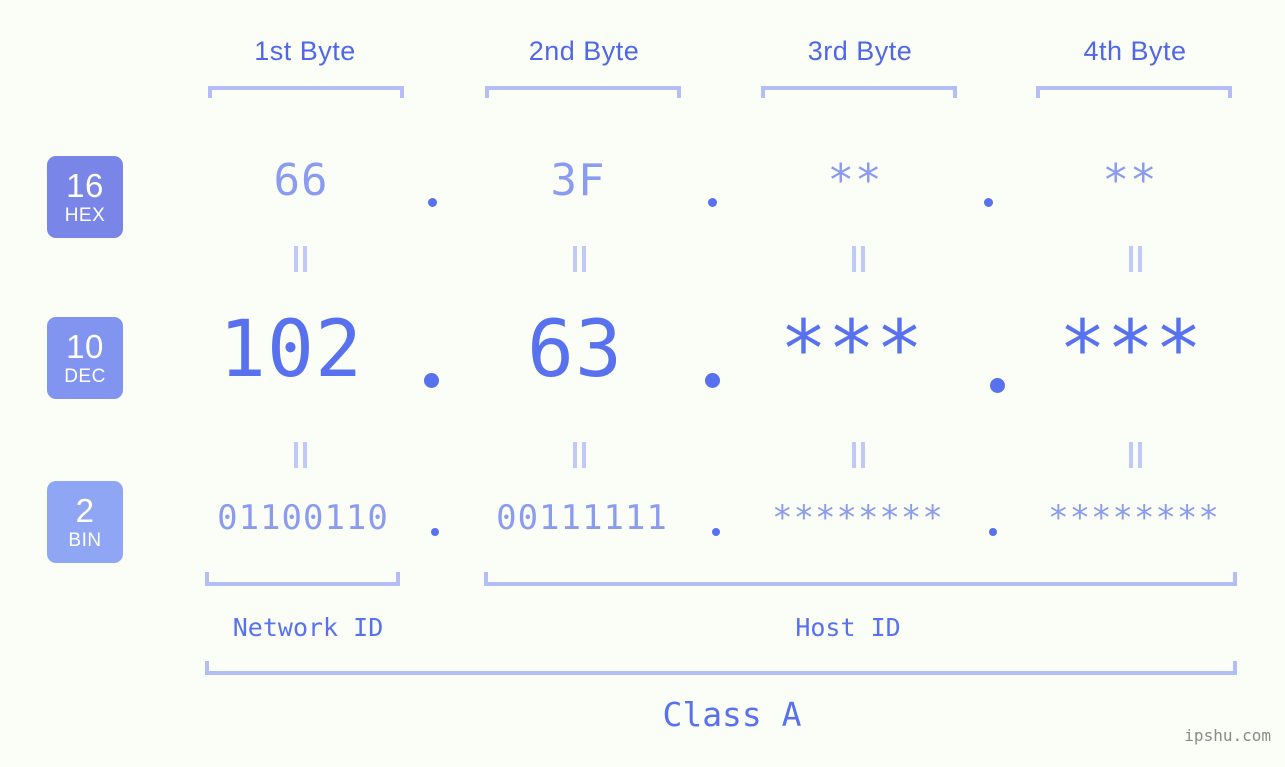 The image size is (1285, 767). What do you see at coordinates (302, 579) in the screenshot?
I see `network-id-bracket` at bounding box center [302, 579].